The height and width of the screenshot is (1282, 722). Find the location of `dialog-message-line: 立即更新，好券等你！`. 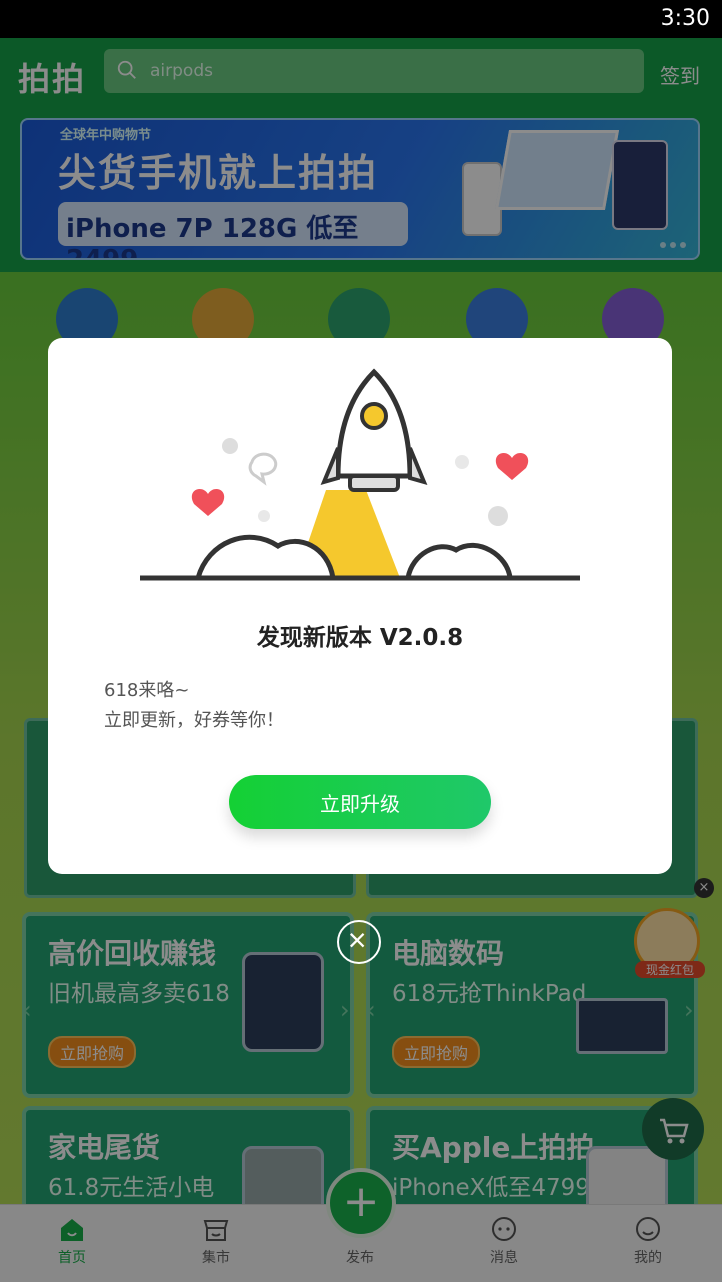

dialog-message-line: 立即更新，好券等你！ is located at coordinates (194, 720).